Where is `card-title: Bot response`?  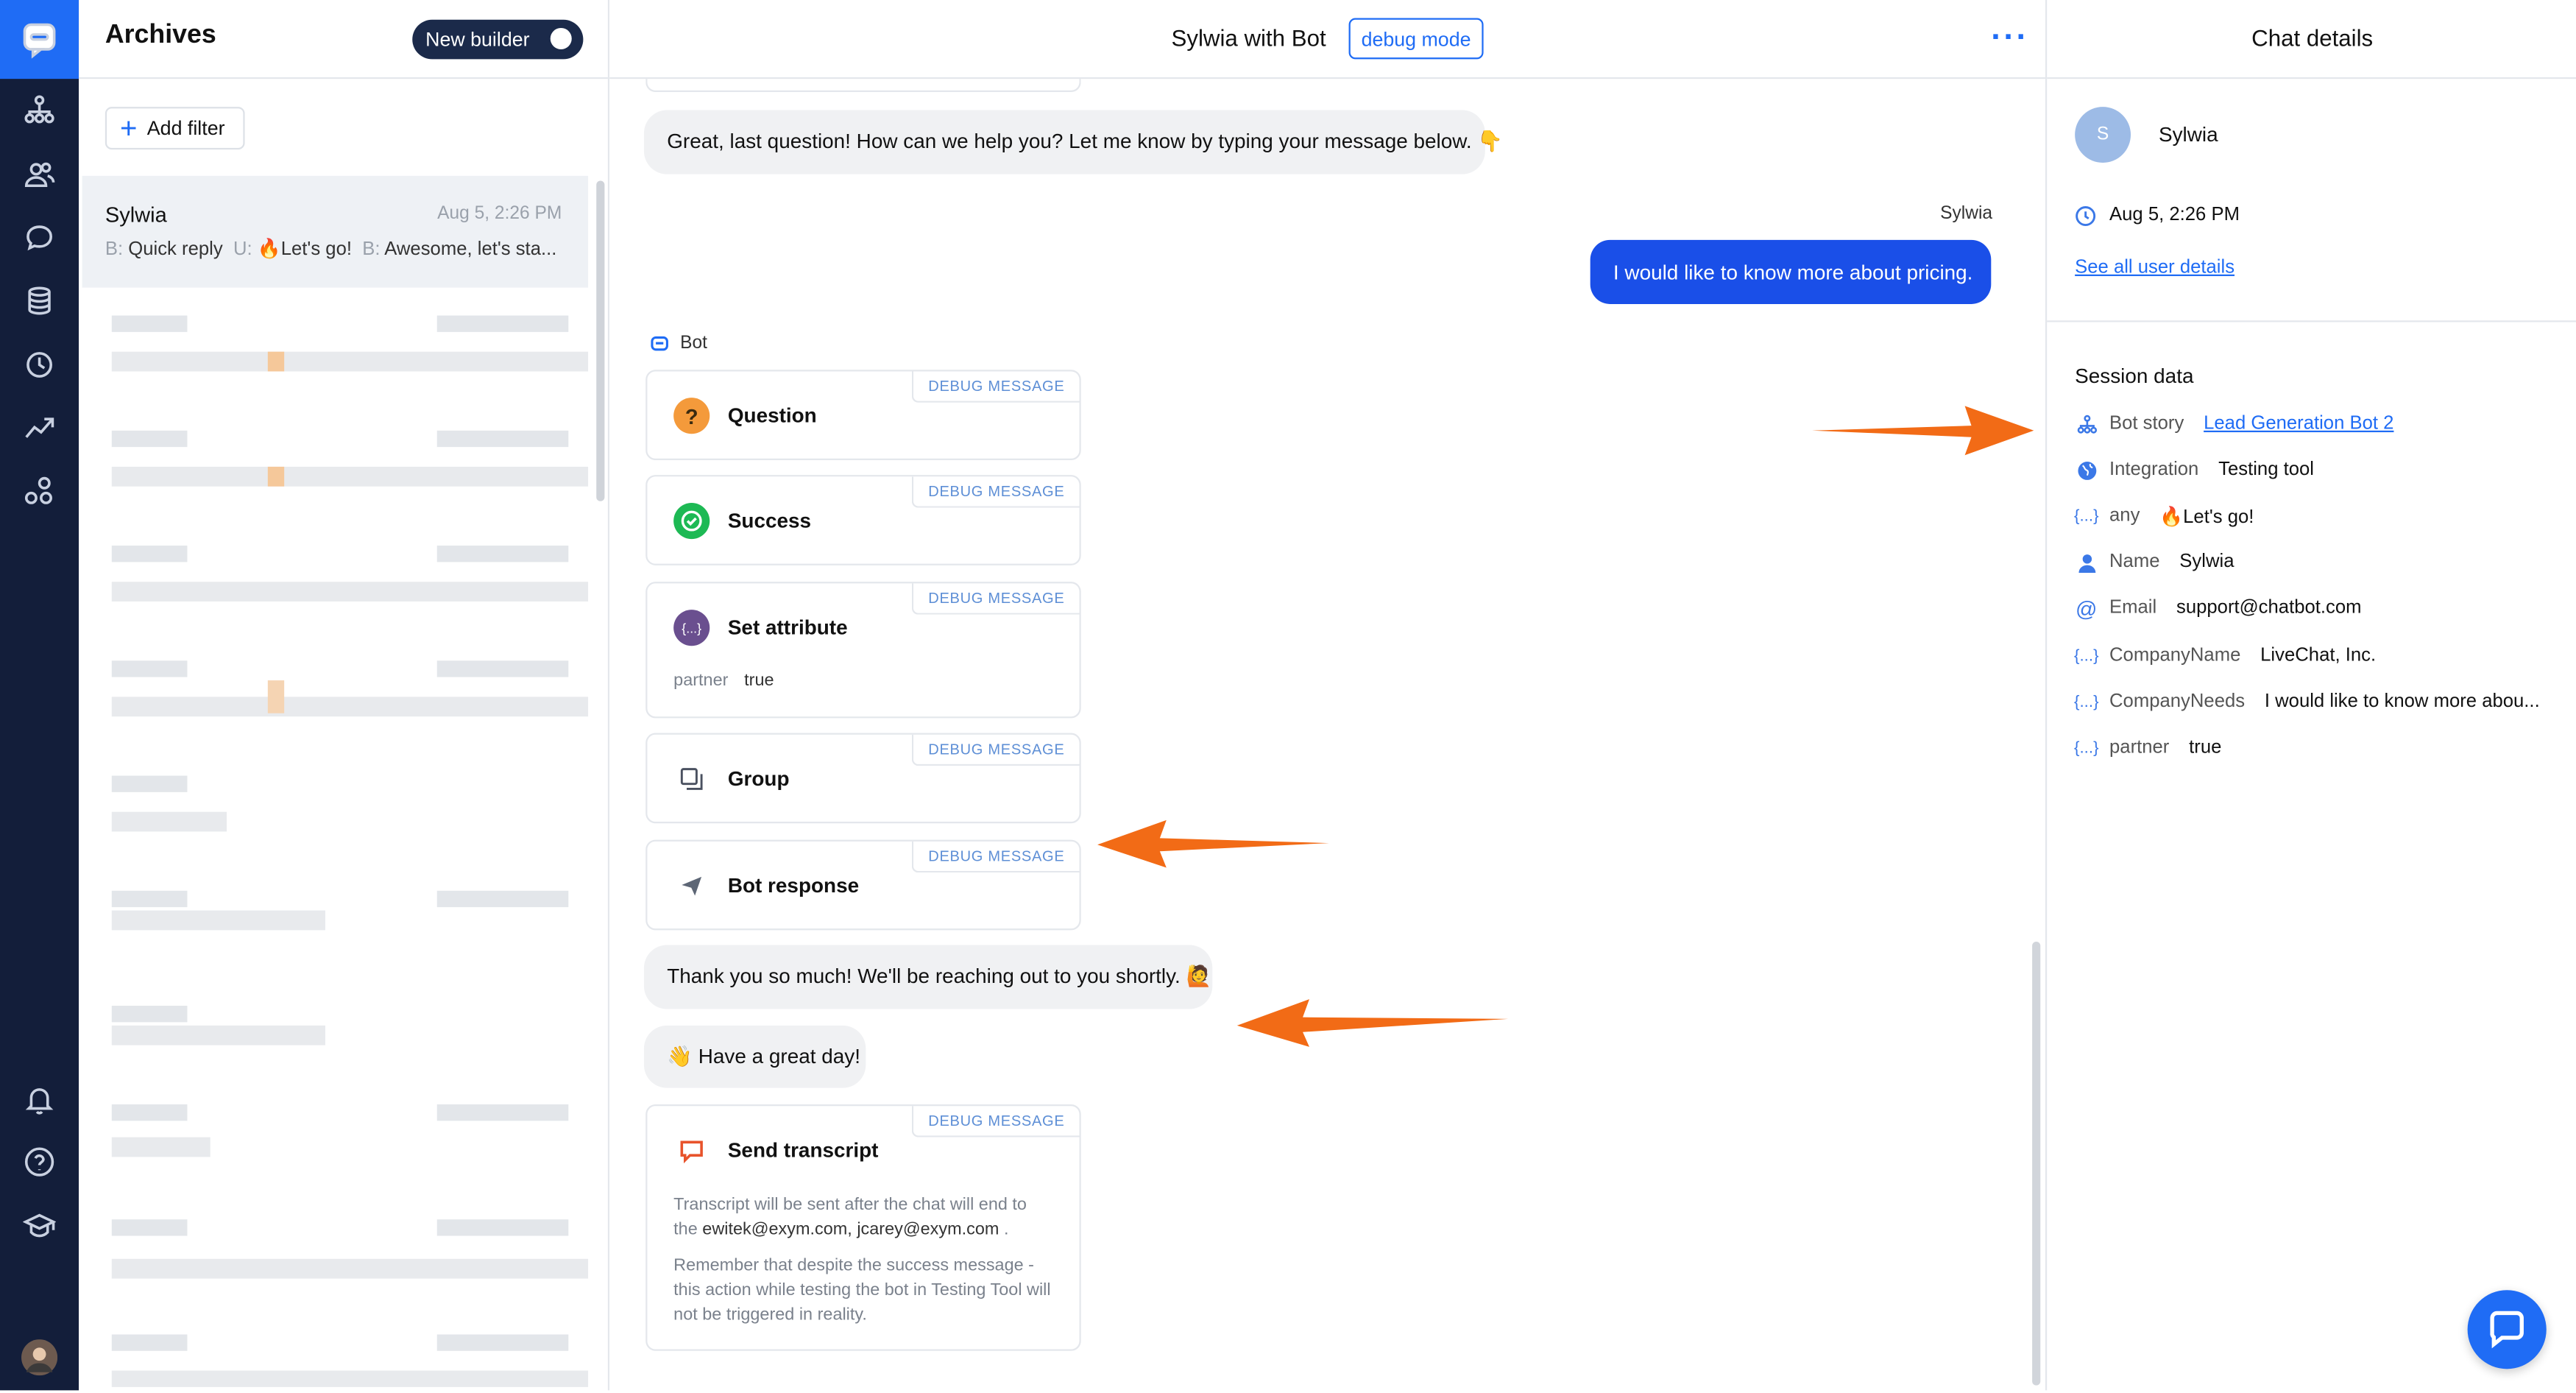 card-title: Bot response is located at coordinates (793, 885).